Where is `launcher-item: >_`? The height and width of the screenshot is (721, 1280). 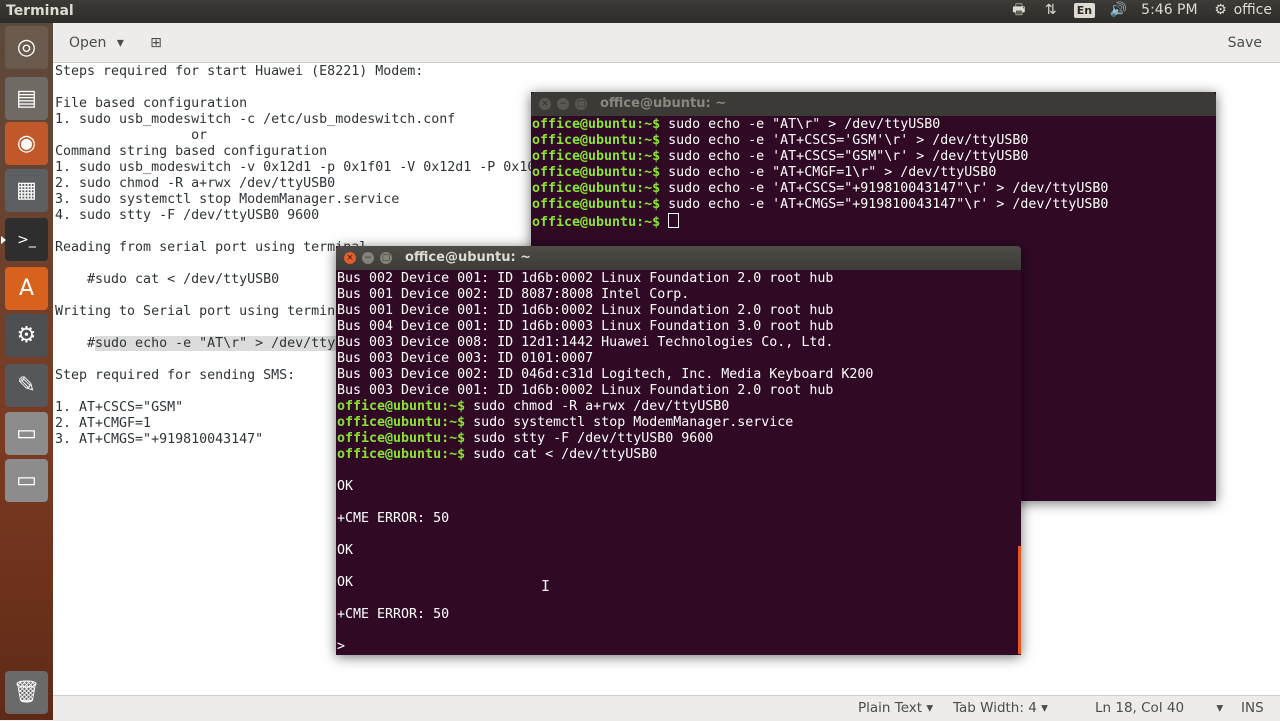 launcher-item: >_ is located at coordinates (24, 239).